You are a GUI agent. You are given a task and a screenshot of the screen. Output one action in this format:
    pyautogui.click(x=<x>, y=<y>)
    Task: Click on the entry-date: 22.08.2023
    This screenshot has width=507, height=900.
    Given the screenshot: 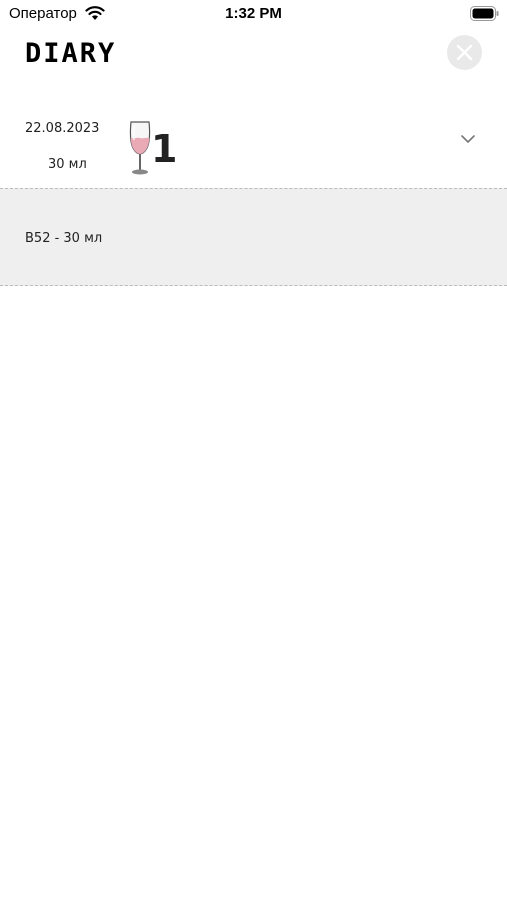 What is the action you would take?
    pyautogui.click(x=62, y=128)
    